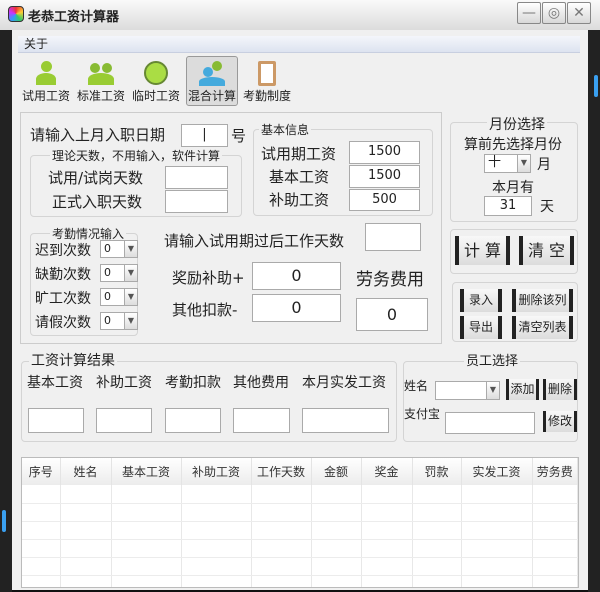 The height and width of the screenshot is (592, 600). What do you see at coordinates (216, 471) in the screenshot?
I see `column-header: 补助工资` at bounding box center [216, 471].